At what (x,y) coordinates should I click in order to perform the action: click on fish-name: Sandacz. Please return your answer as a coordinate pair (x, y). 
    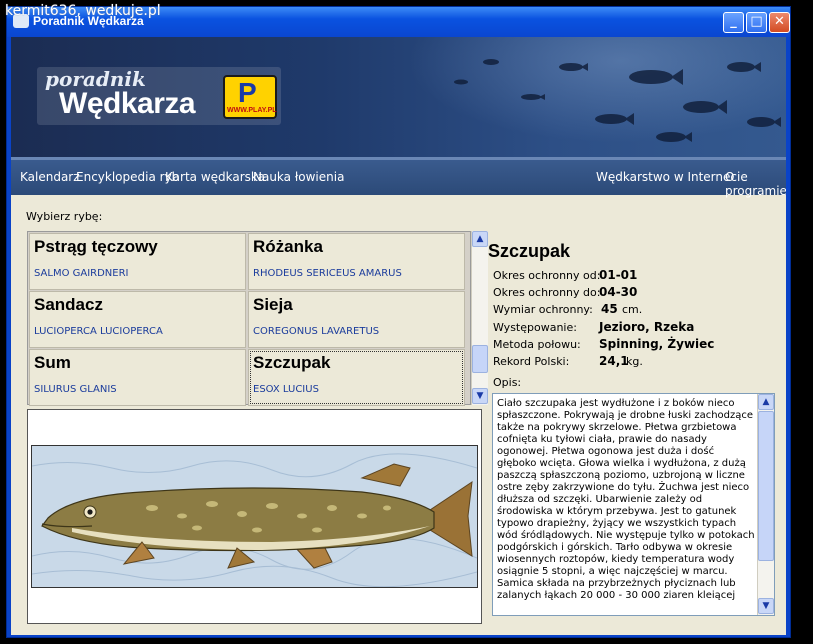
    Looking at the image, I should click on (68, 304).